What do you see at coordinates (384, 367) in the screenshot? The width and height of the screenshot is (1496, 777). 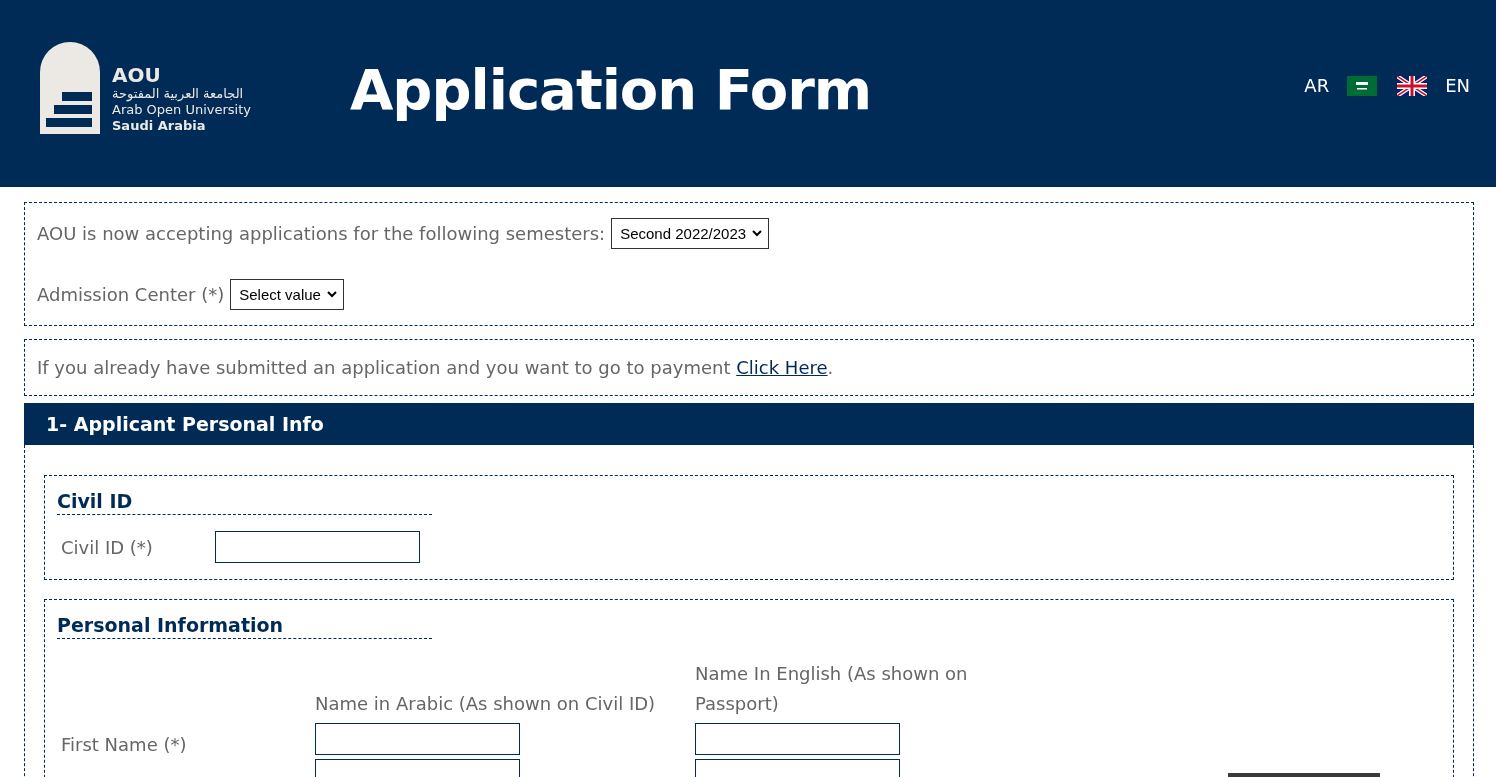 I see `payment-notice-text: If you already have submitted an application and you want to go to payment` at bounding box center [384, 367].